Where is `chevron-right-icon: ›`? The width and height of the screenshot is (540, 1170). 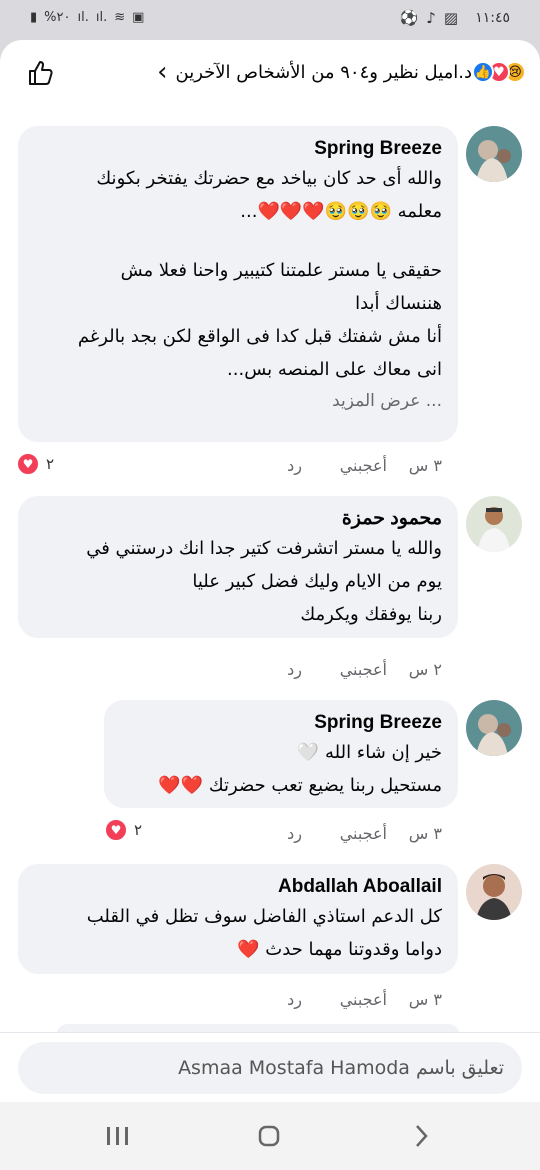 chevron-right-icon: › is located at coordinates (162, 72).